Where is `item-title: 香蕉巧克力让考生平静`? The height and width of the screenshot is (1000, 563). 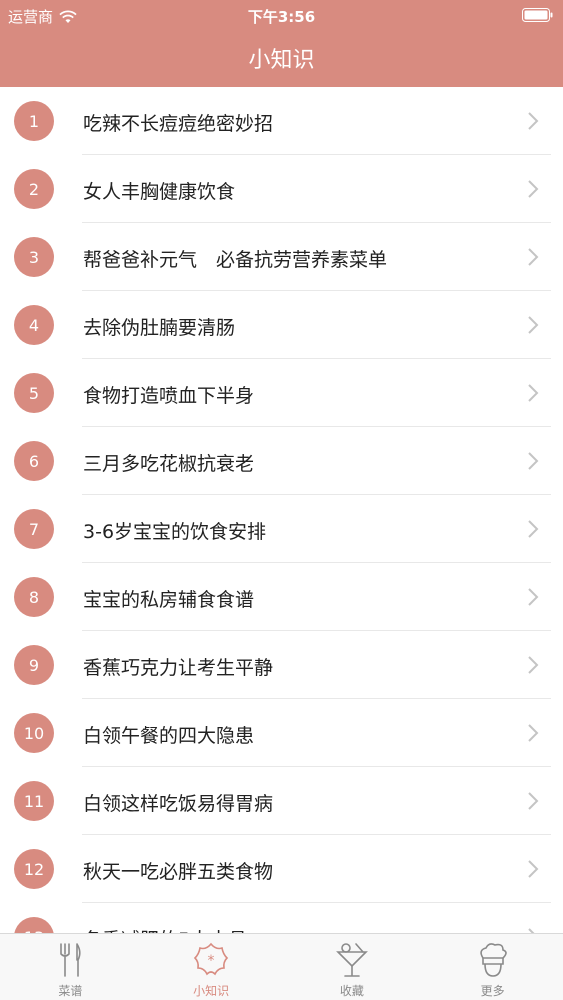
item-title: 香蕉巧克力让考生平静 is located at coordinates (178, 668).